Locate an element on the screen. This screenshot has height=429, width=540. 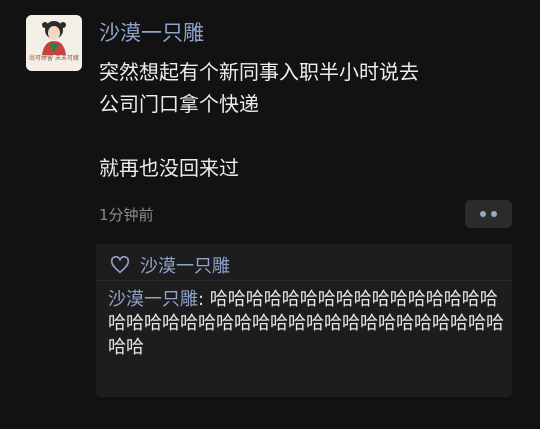
comment-author: 沙漠一只雕 is located at coordinates (153, 299).